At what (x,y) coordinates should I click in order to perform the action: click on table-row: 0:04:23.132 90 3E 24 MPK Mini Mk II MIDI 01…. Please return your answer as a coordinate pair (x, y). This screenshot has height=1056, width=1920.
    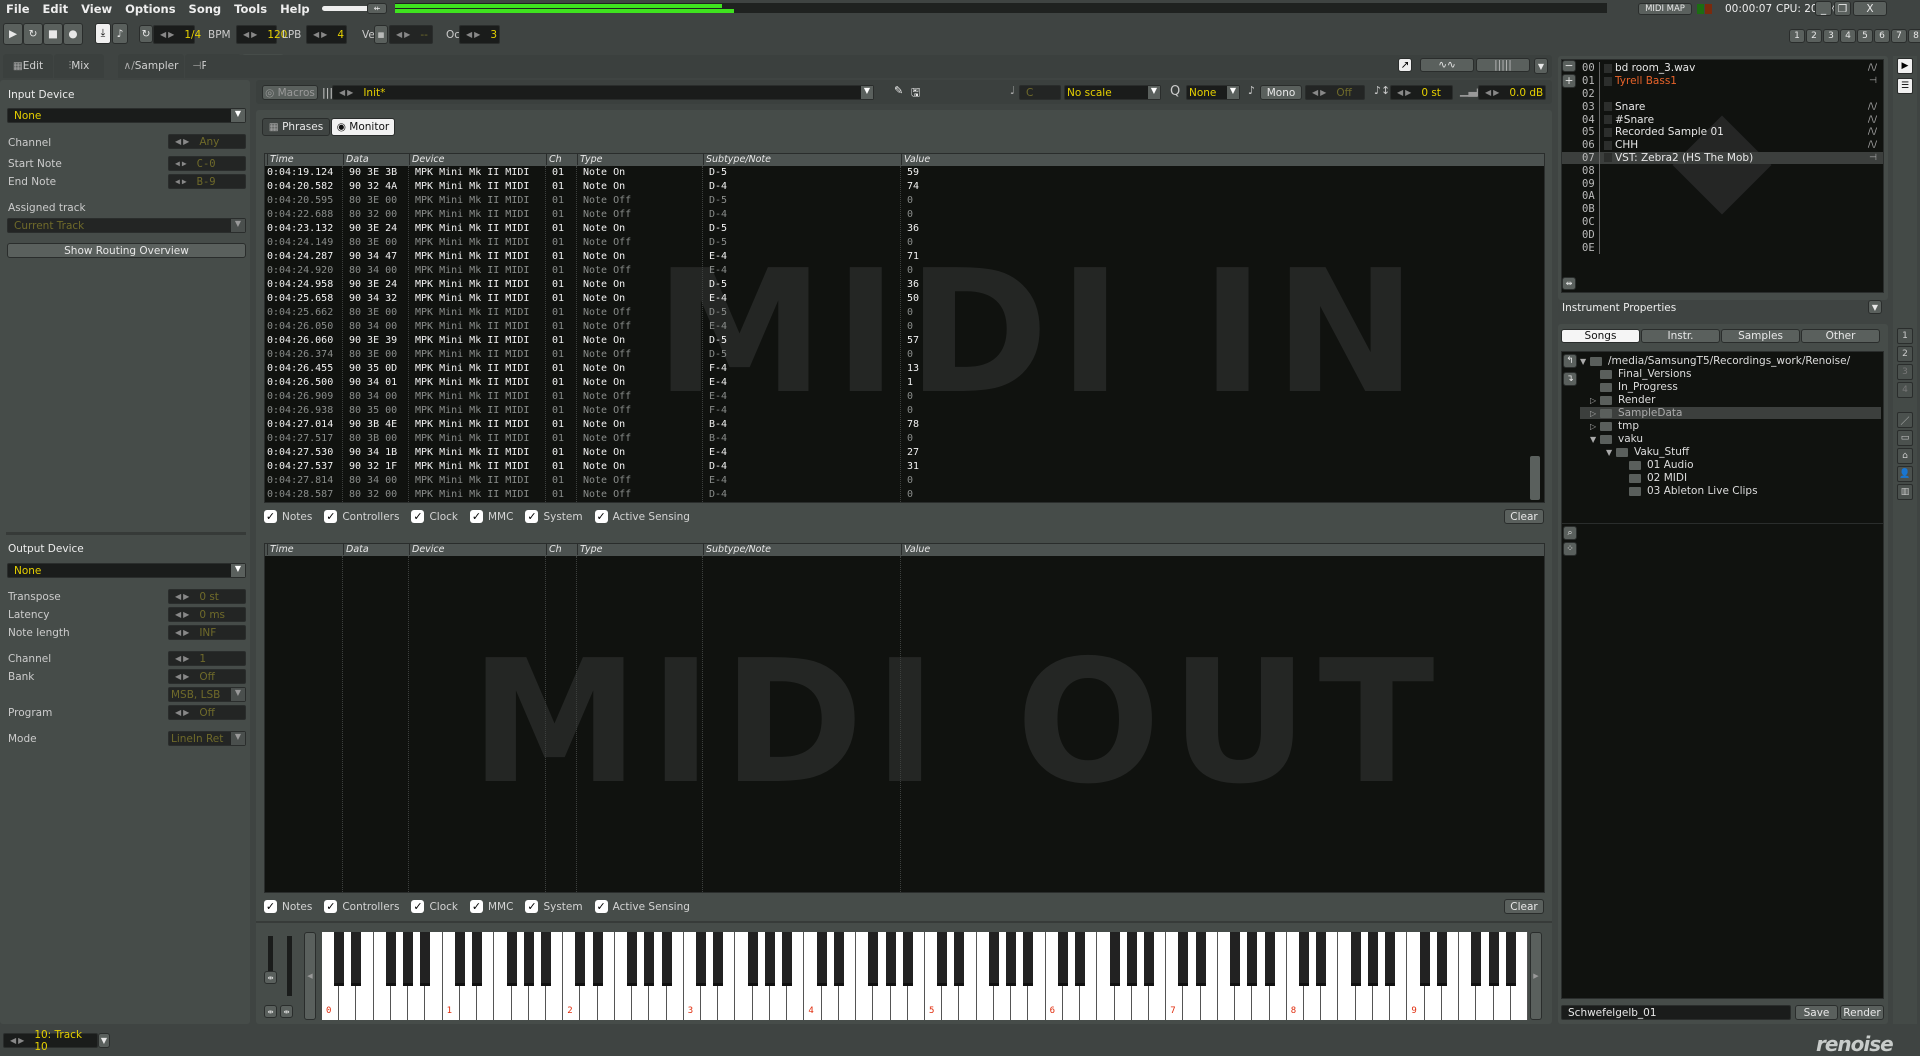
    Looking at the image, I should click on (904, 230).